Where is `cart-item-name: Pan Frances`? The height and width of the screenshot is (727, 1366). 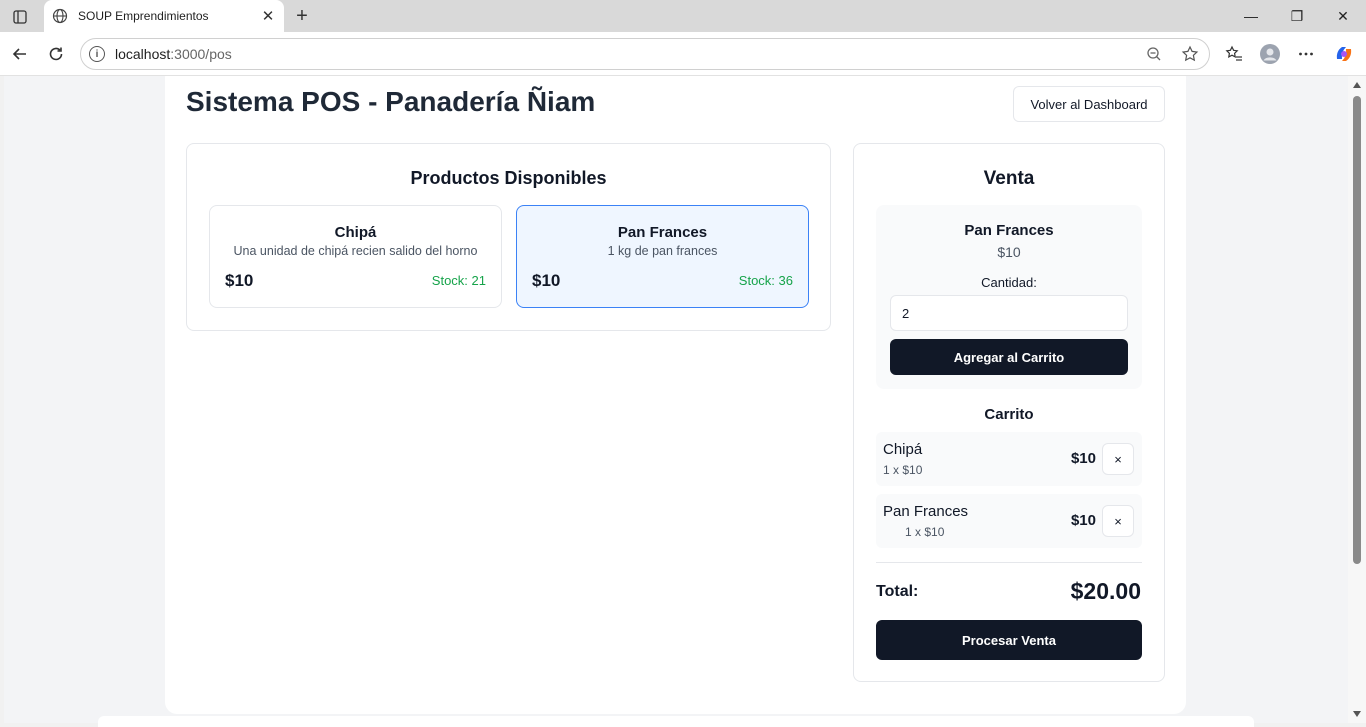 cart-item-name: Pan Frances is located at coordinates (926, 511).